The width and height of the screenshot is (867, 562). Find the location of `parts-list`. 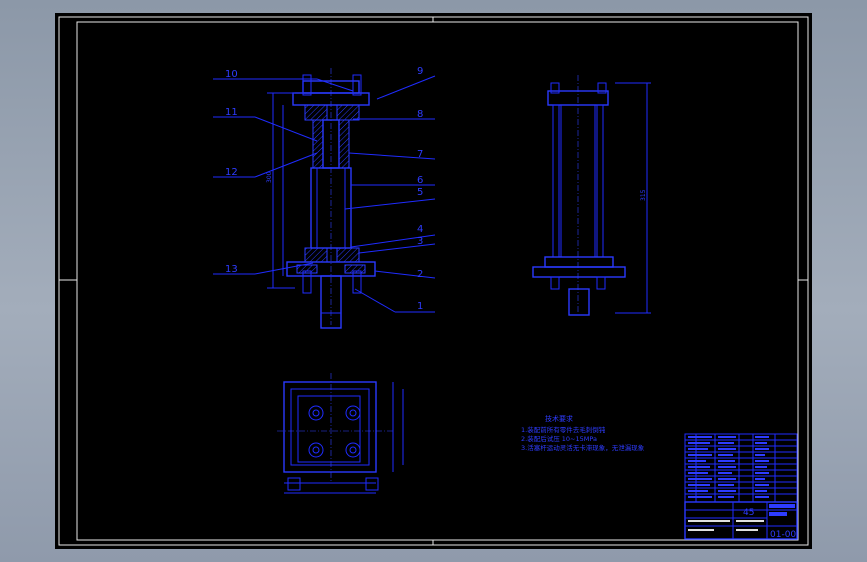

parts-list is located at coordinates (741, 468).